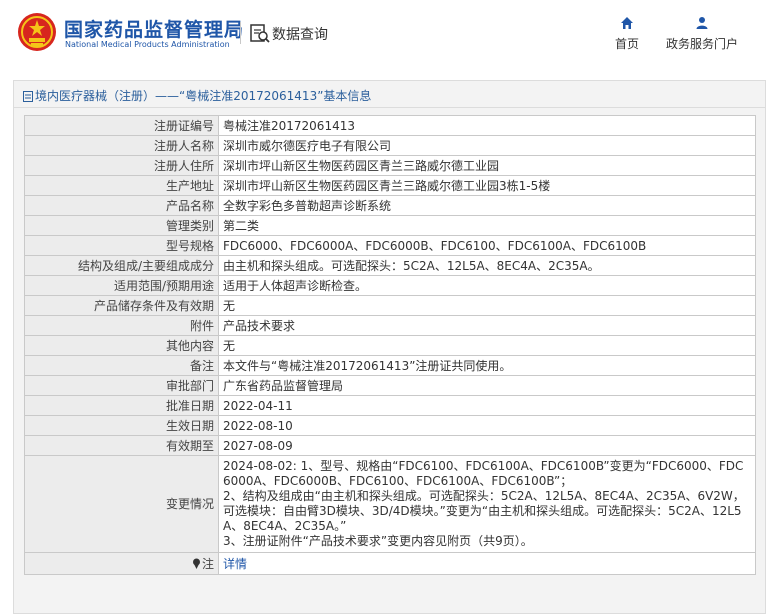 This screenshot has height=614, width=766. I want to click on field-label: 注册人名称, so click(121, 145).